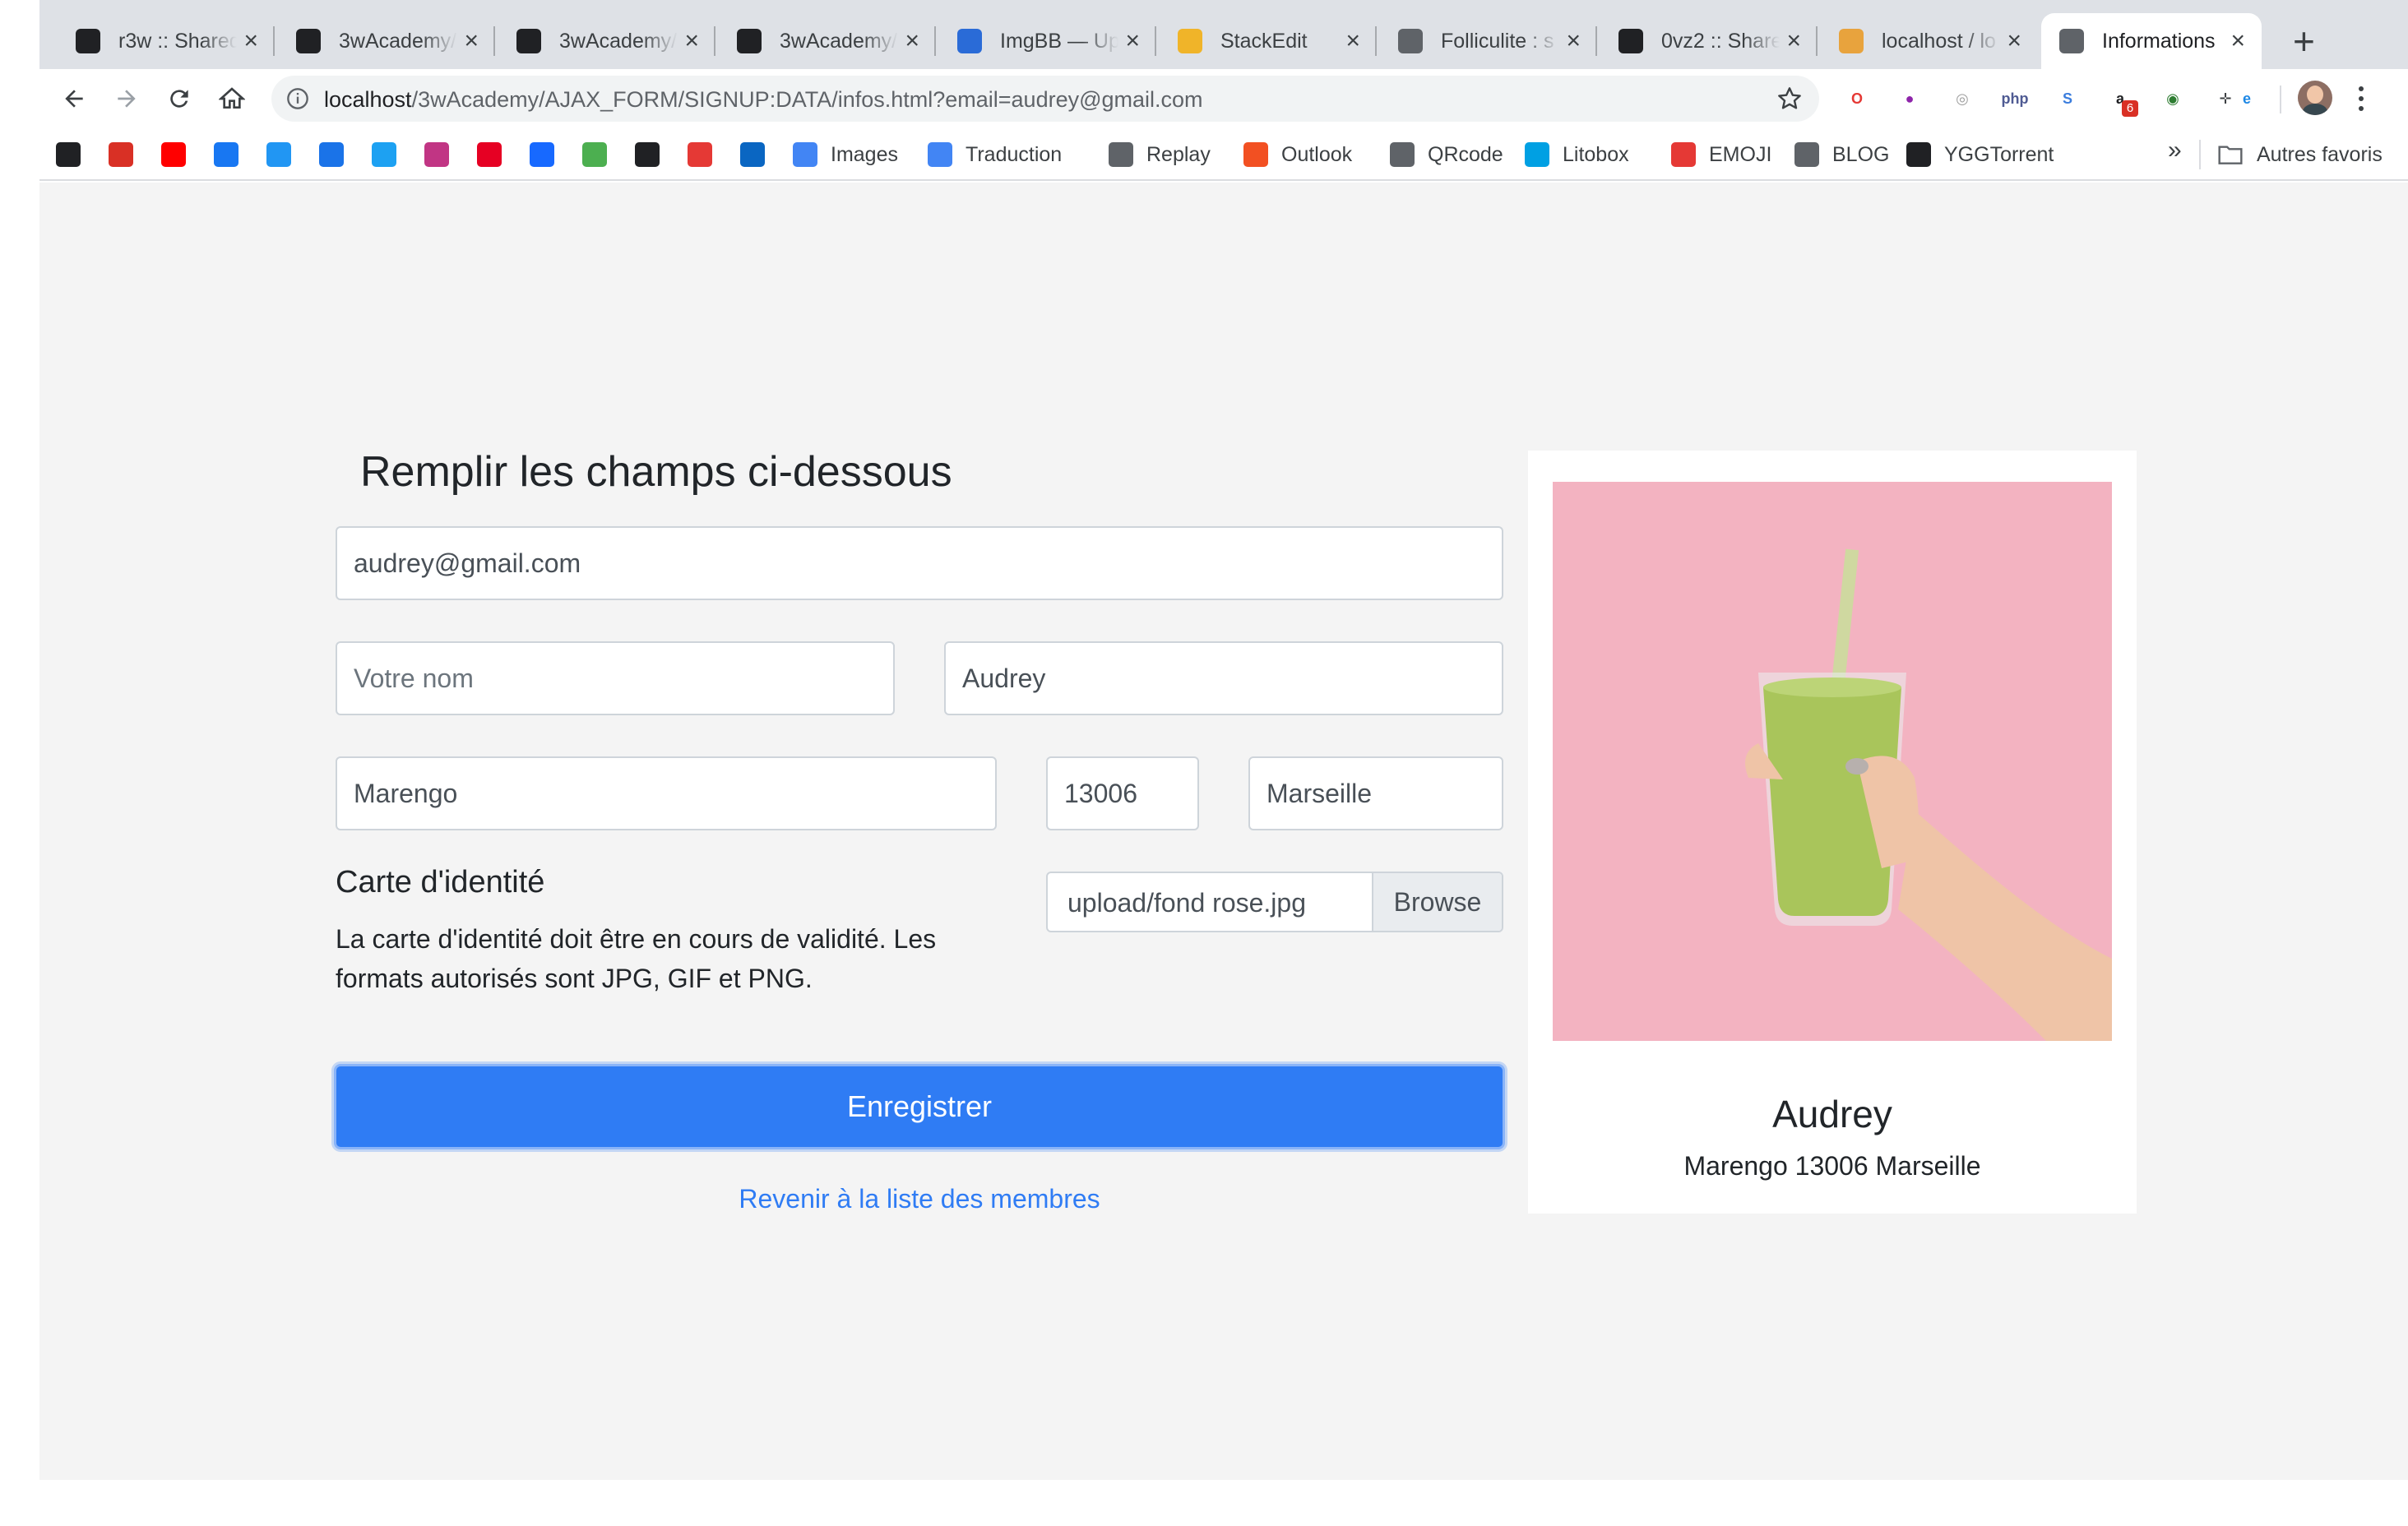 Image resolution: width=2408 pixels, height=1526 pixels. I want to click on email-field, so click(919, 563).